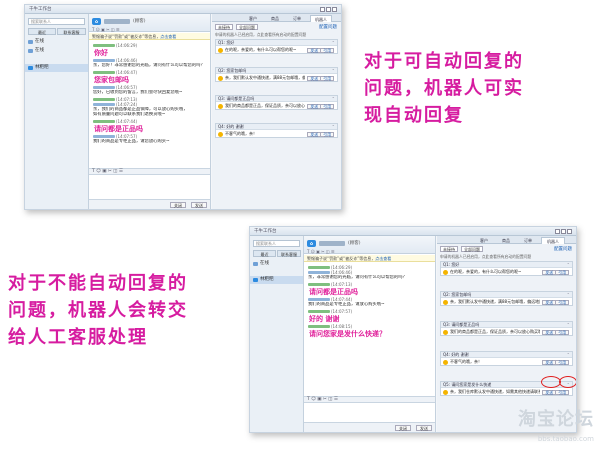 The height and width of the screenshot is (449, 600). What do you see at coordinates (111, 80) in the screenshot?
I see `customer-message-large: 您家包邮吗` at bounding box center [111, 80].